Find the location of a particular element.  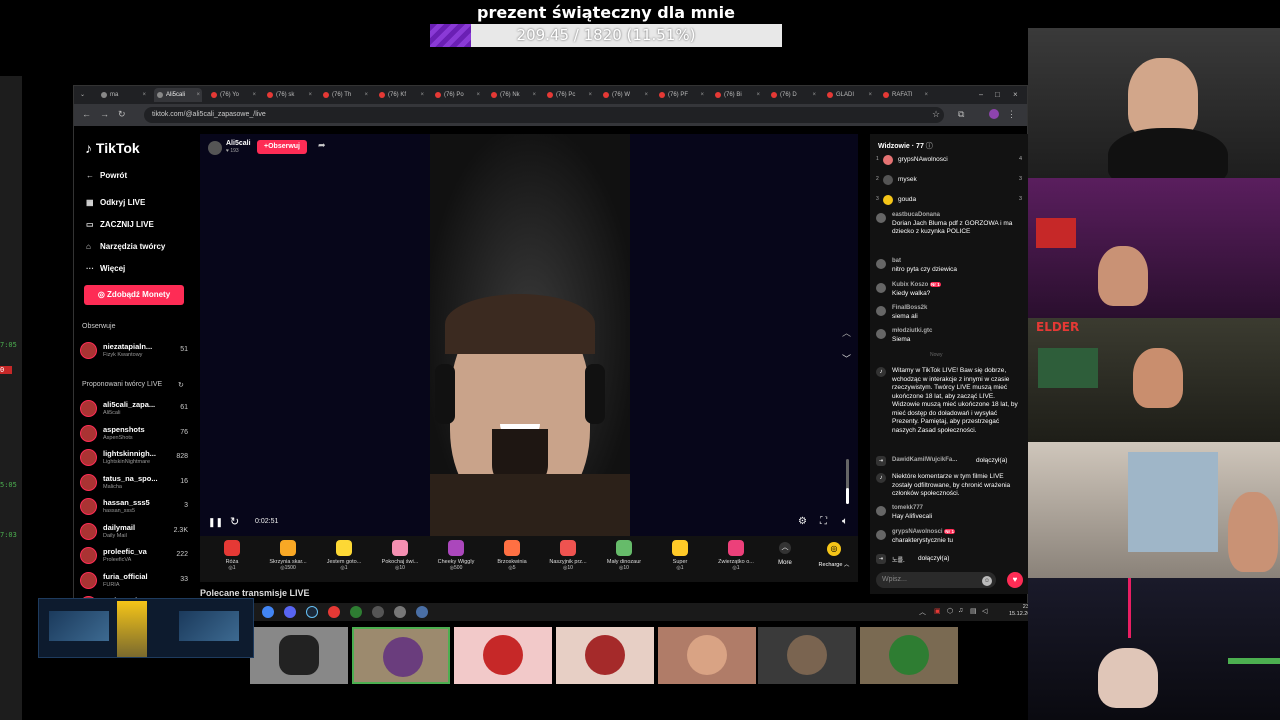

nav-discover-live: ▦ Odkryj LIVE is located at coordinates (115, 202).